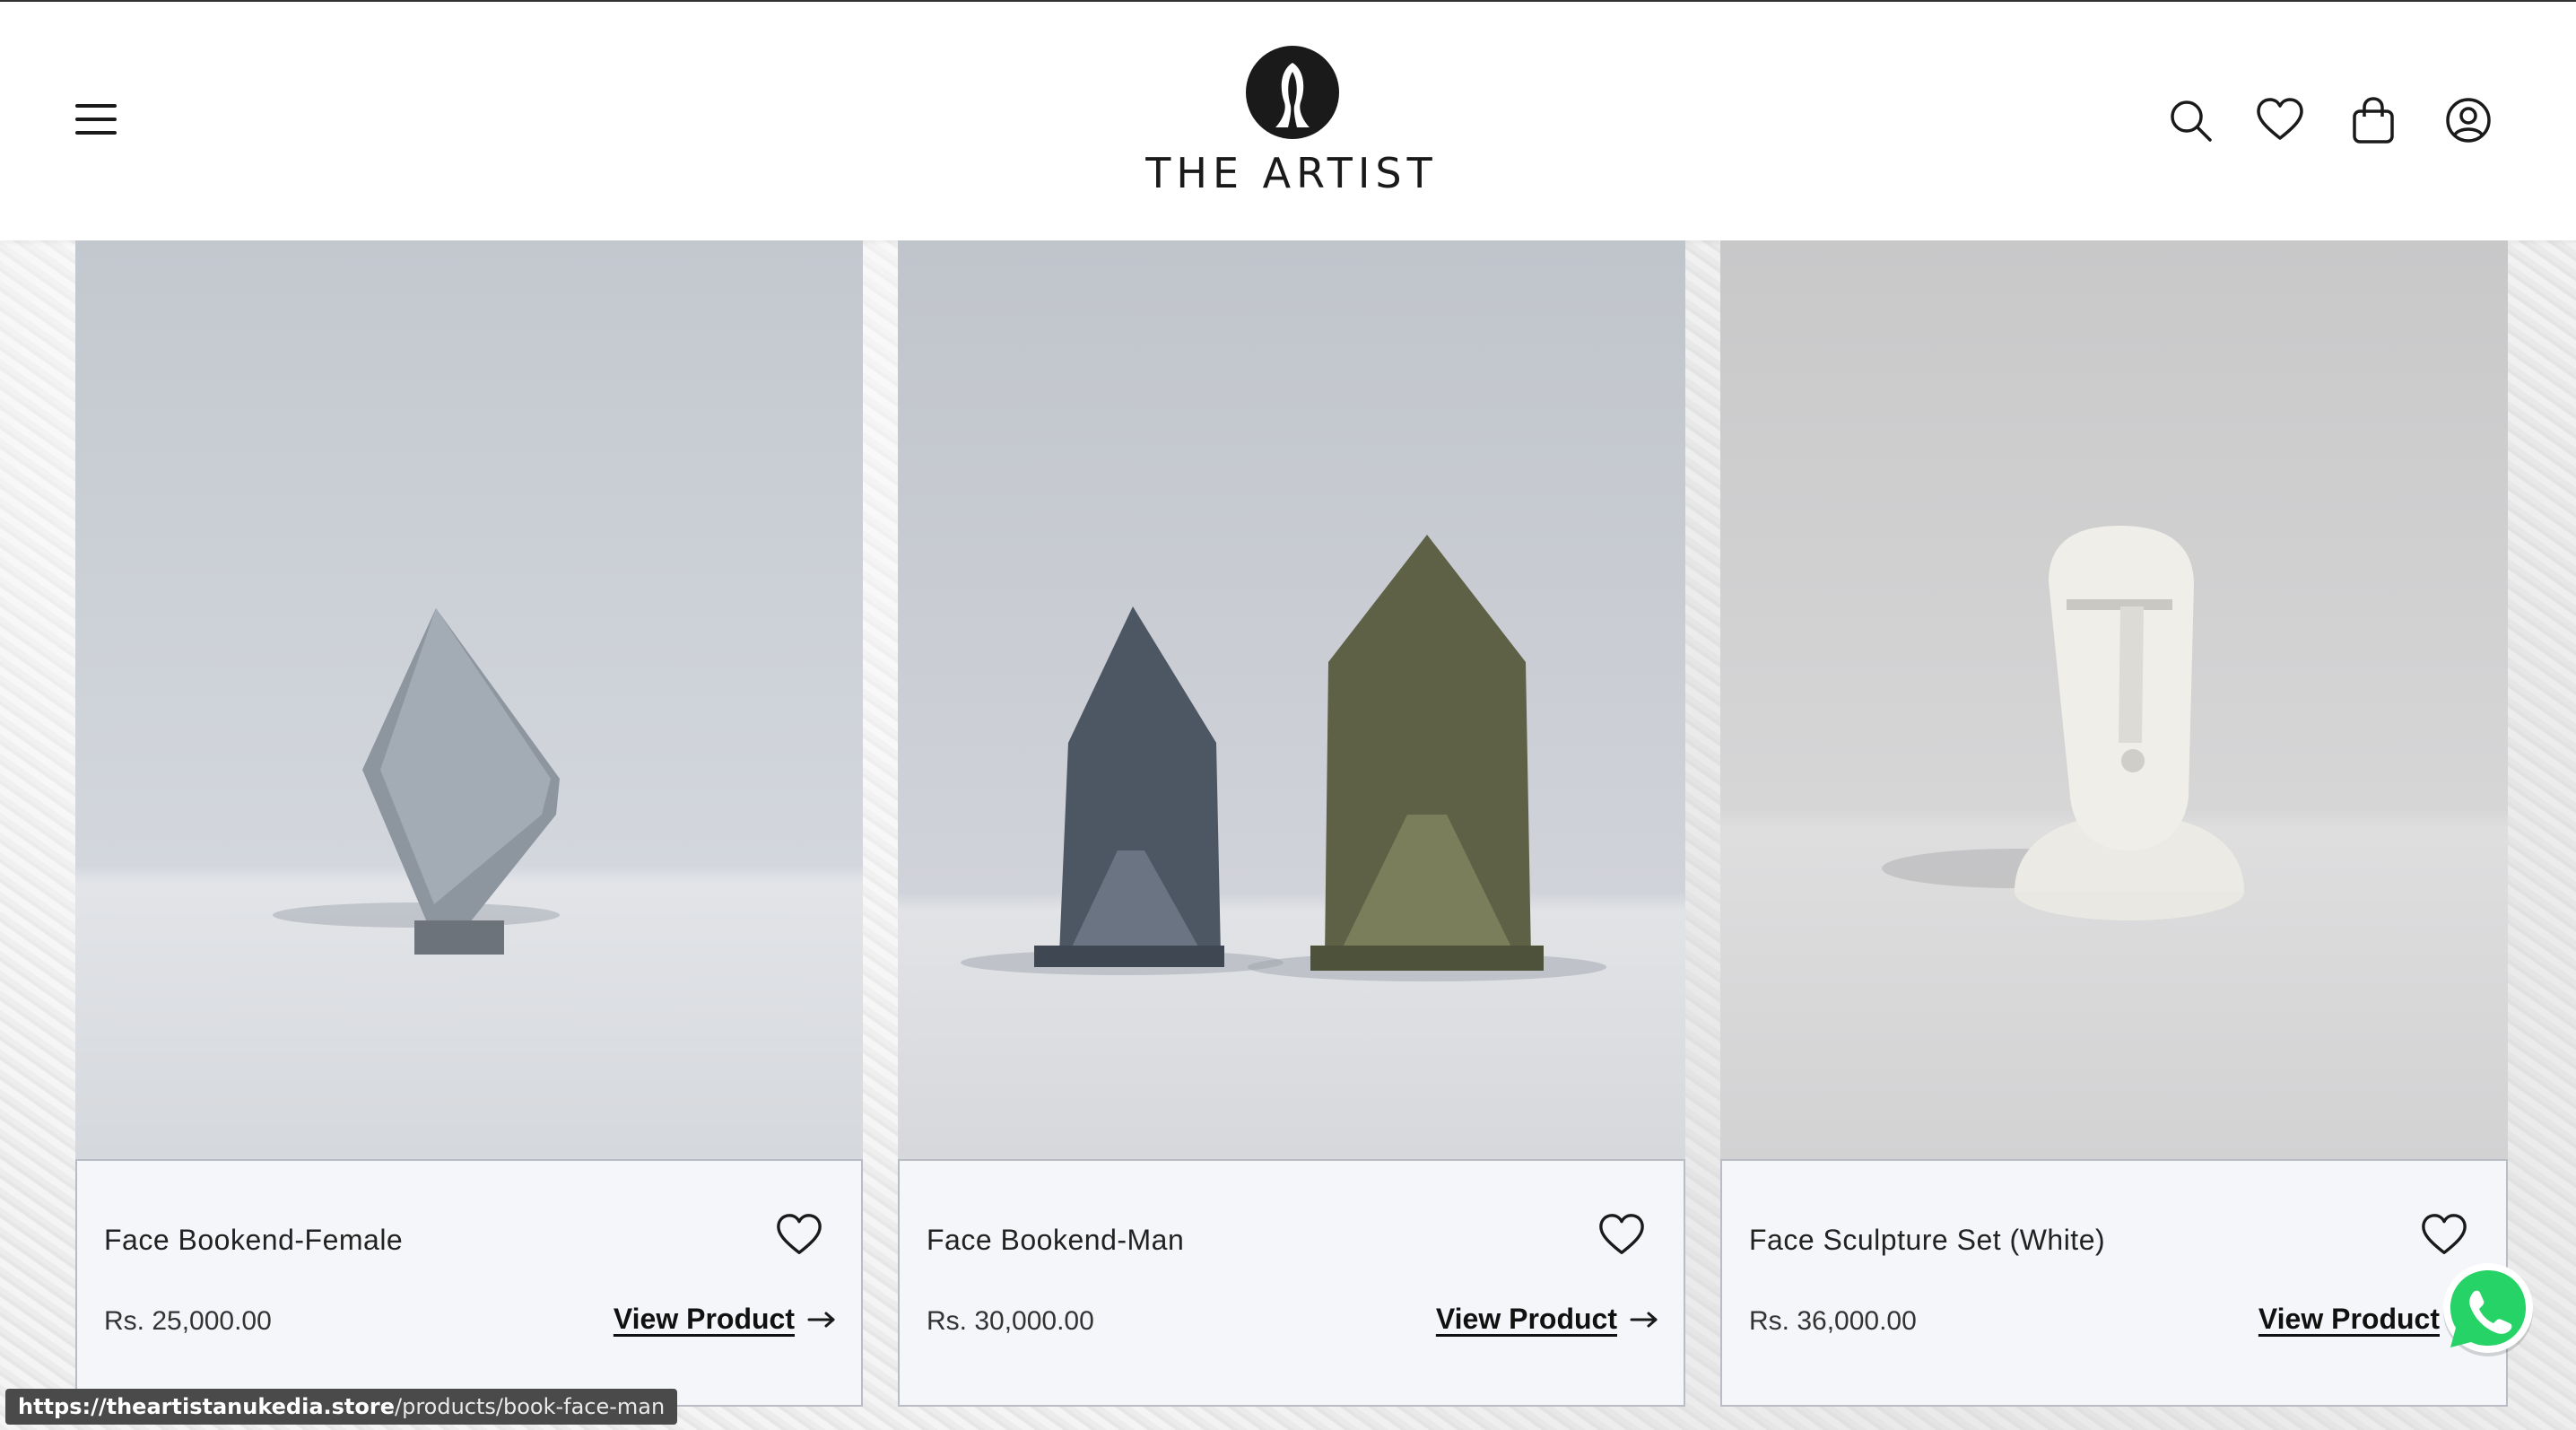 Image resolution: width=2576 pixels, height=1430 pixels. I want to click on whatsapp-chat-icon, so click(2488, 1310).